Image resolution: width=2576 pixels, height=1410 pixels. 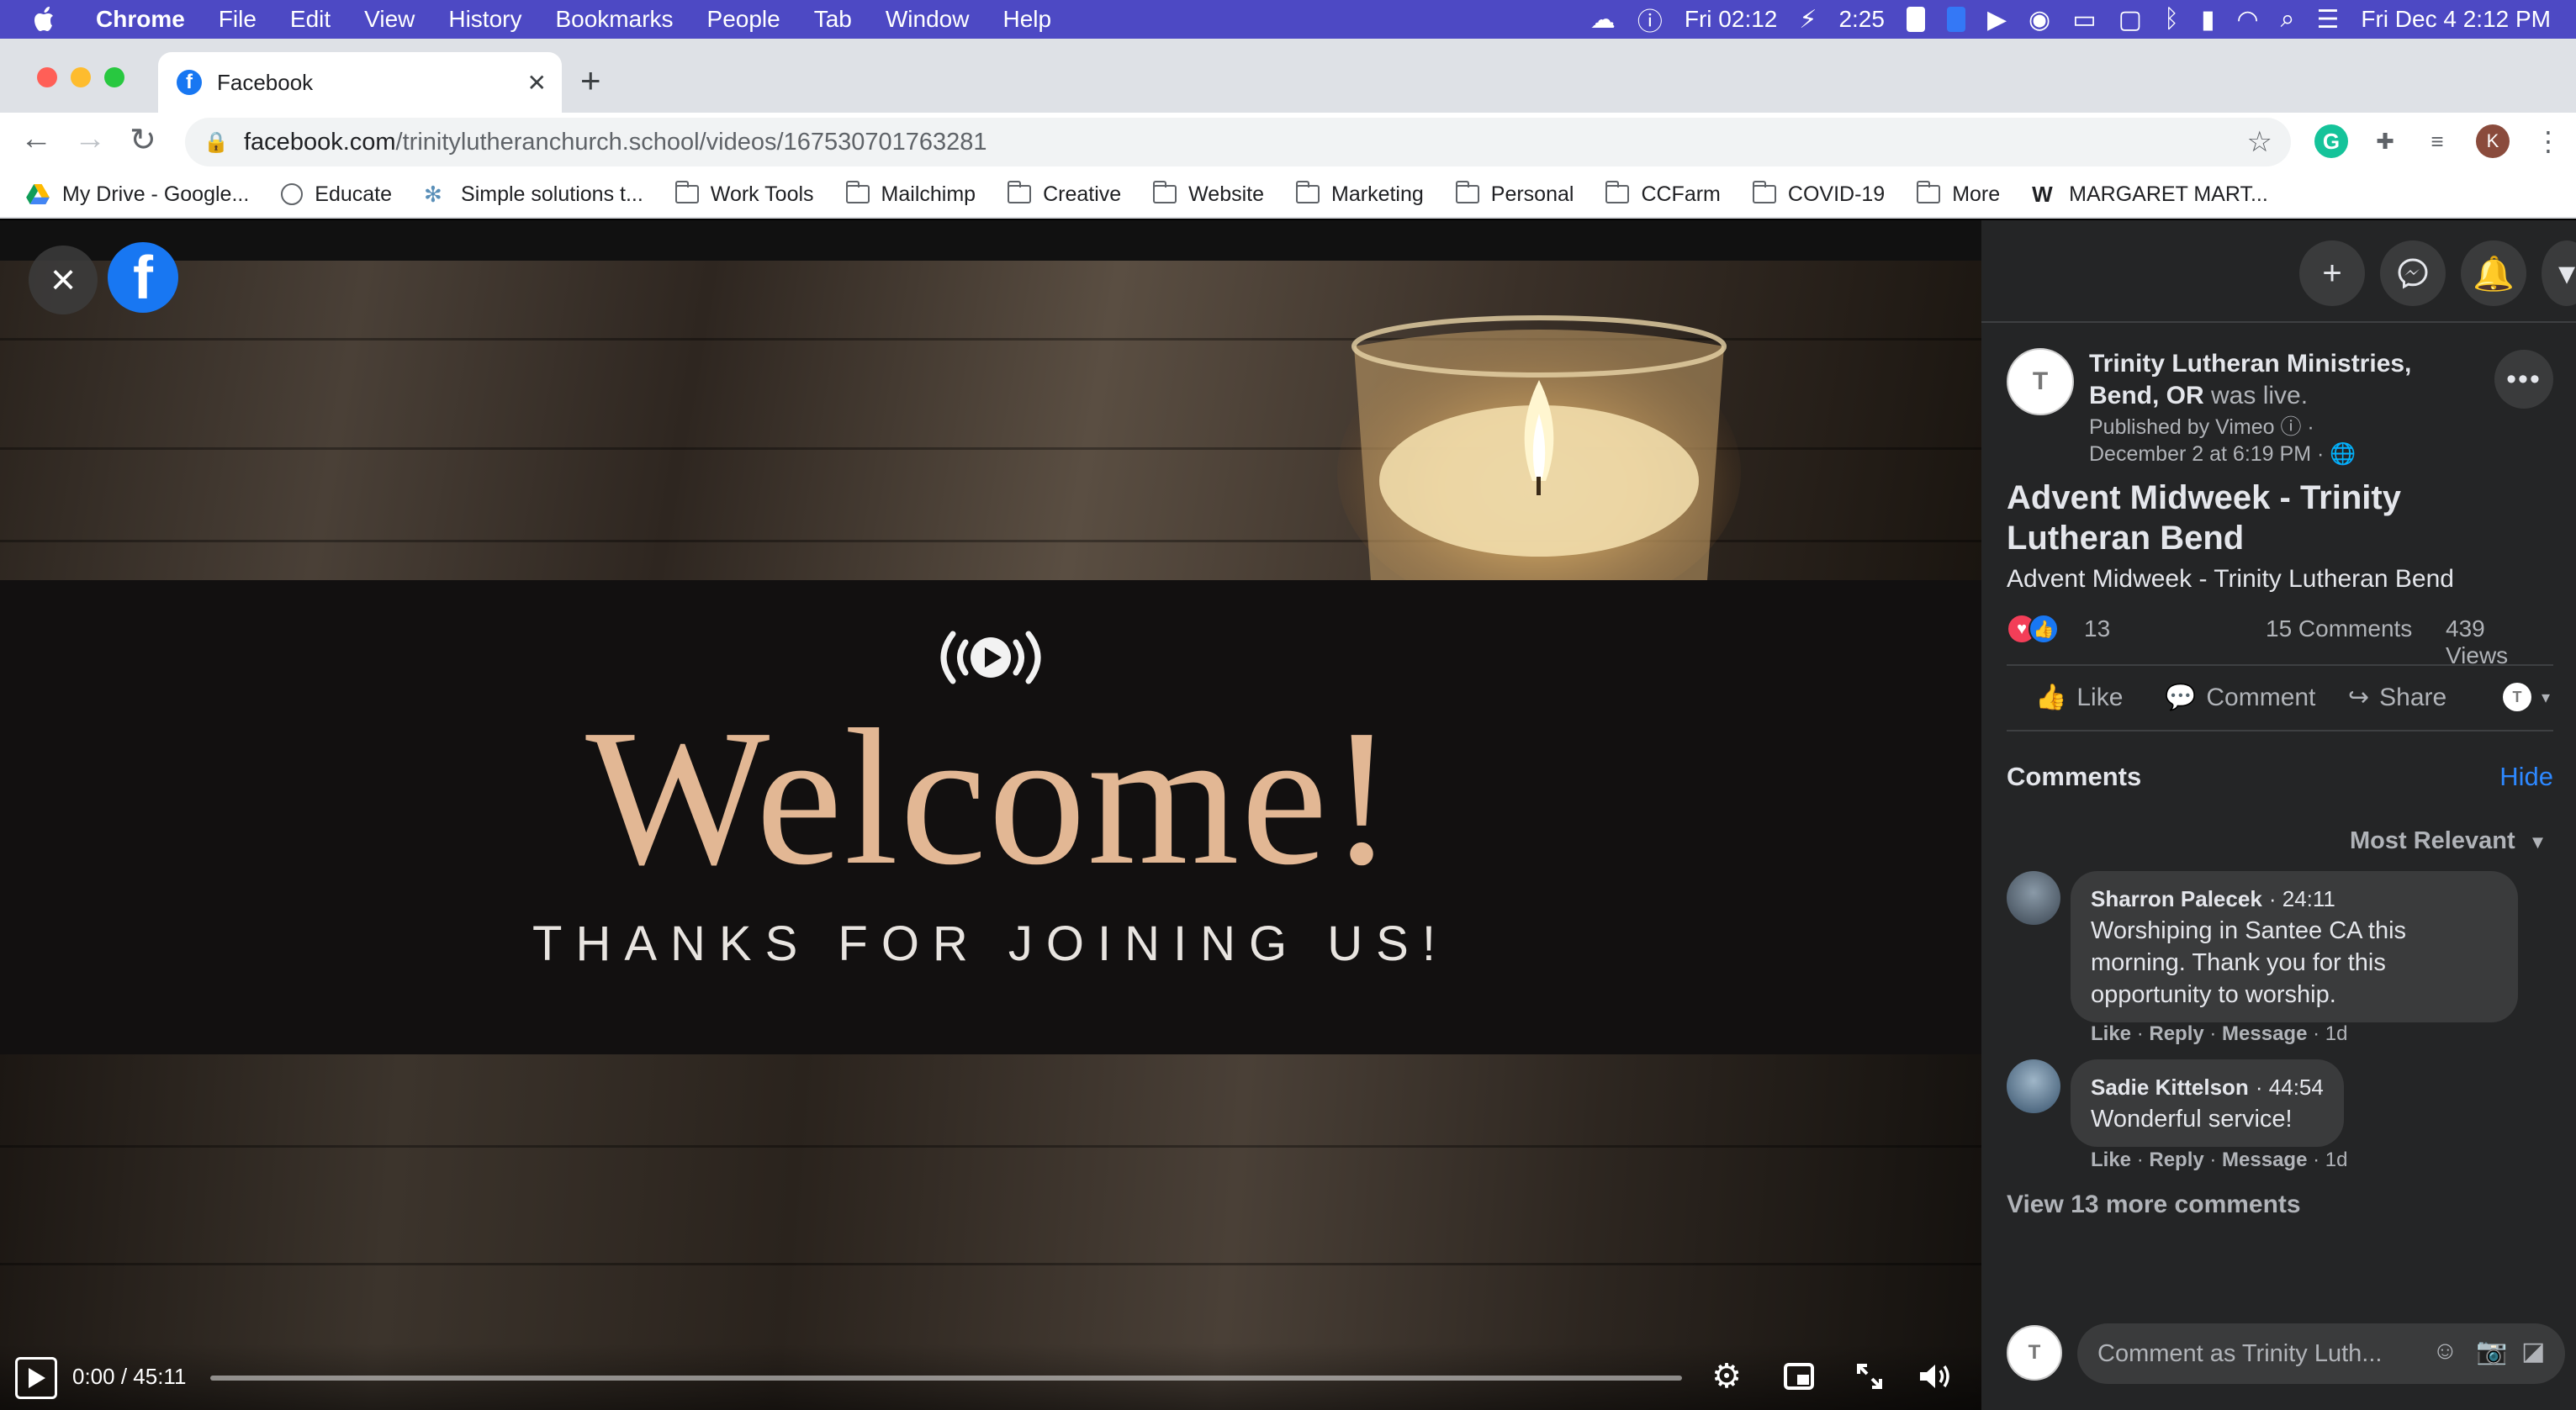 What do you see at coordinates (2559, 273) in the screenshot?
I see `account-menu-dropdown-icon: ▾` at bounding box center [2559, 273].